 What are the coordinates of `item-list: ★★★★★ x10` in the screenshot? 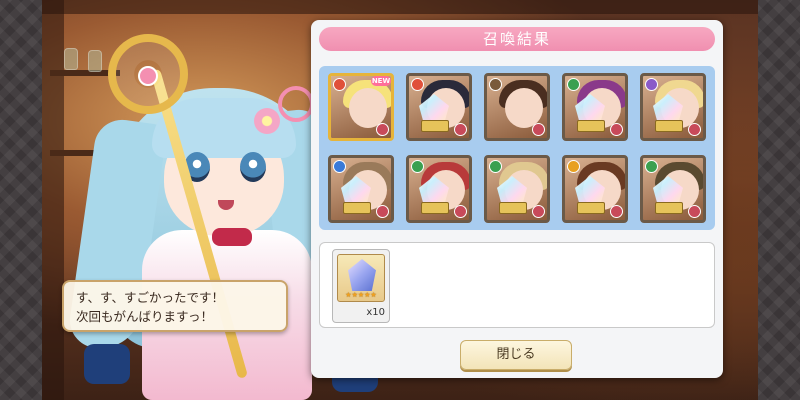 It's located at (517, 285).